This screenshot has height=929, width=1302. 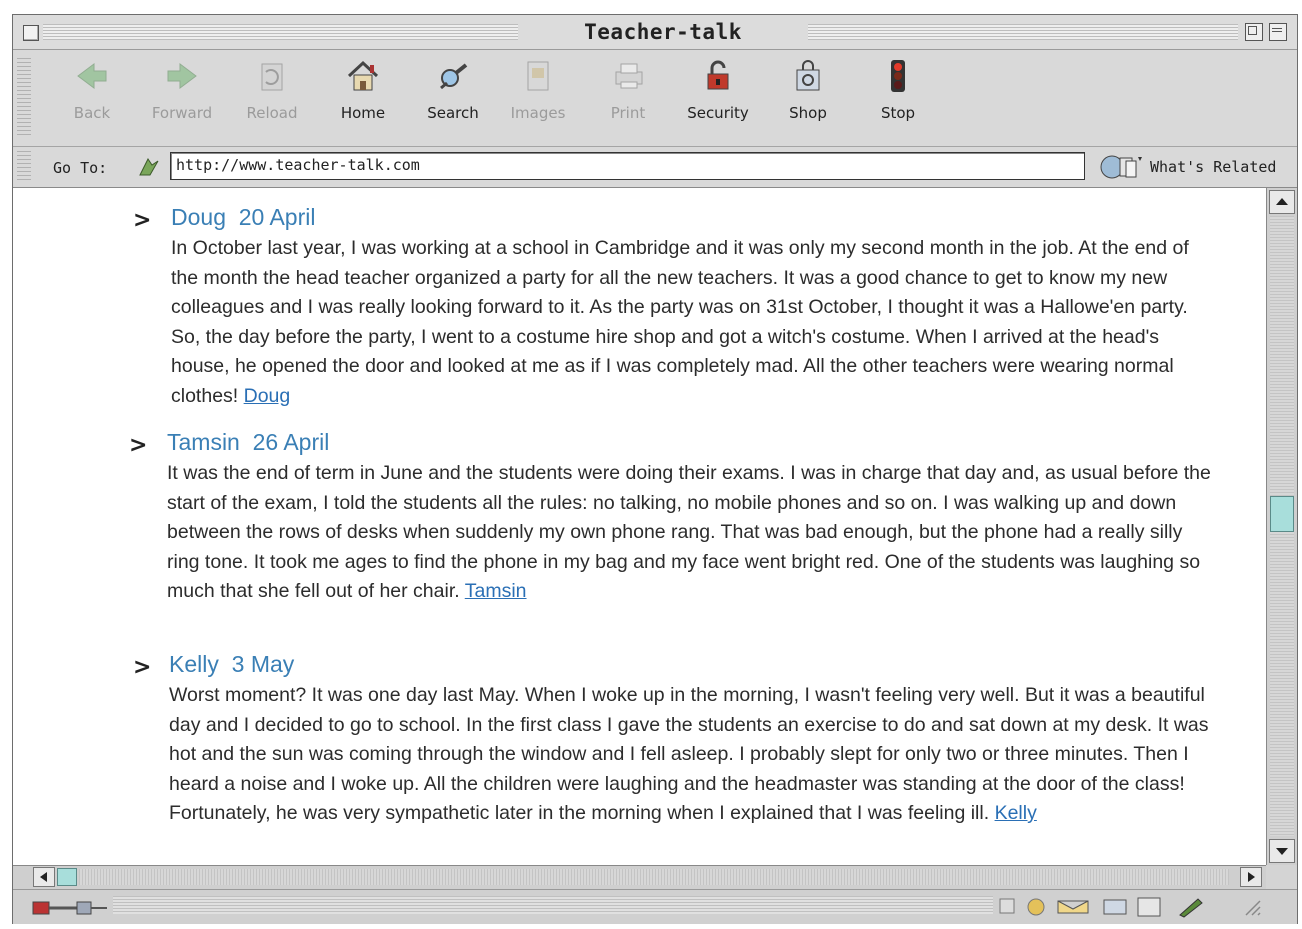 I want to click on back-arrow-icon, so click(x=92, y=76).